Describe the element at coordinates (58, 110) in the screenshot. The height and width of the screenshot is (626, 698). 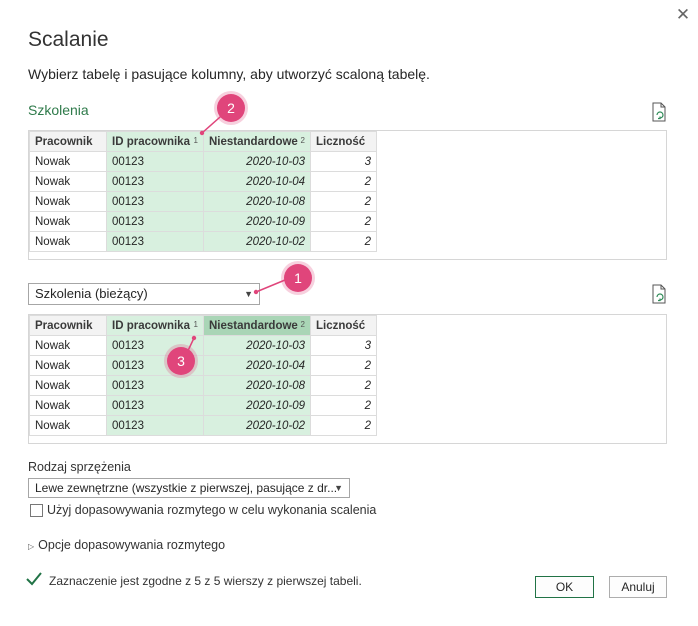
I see `first-table-label: Szkolenia` at that location.